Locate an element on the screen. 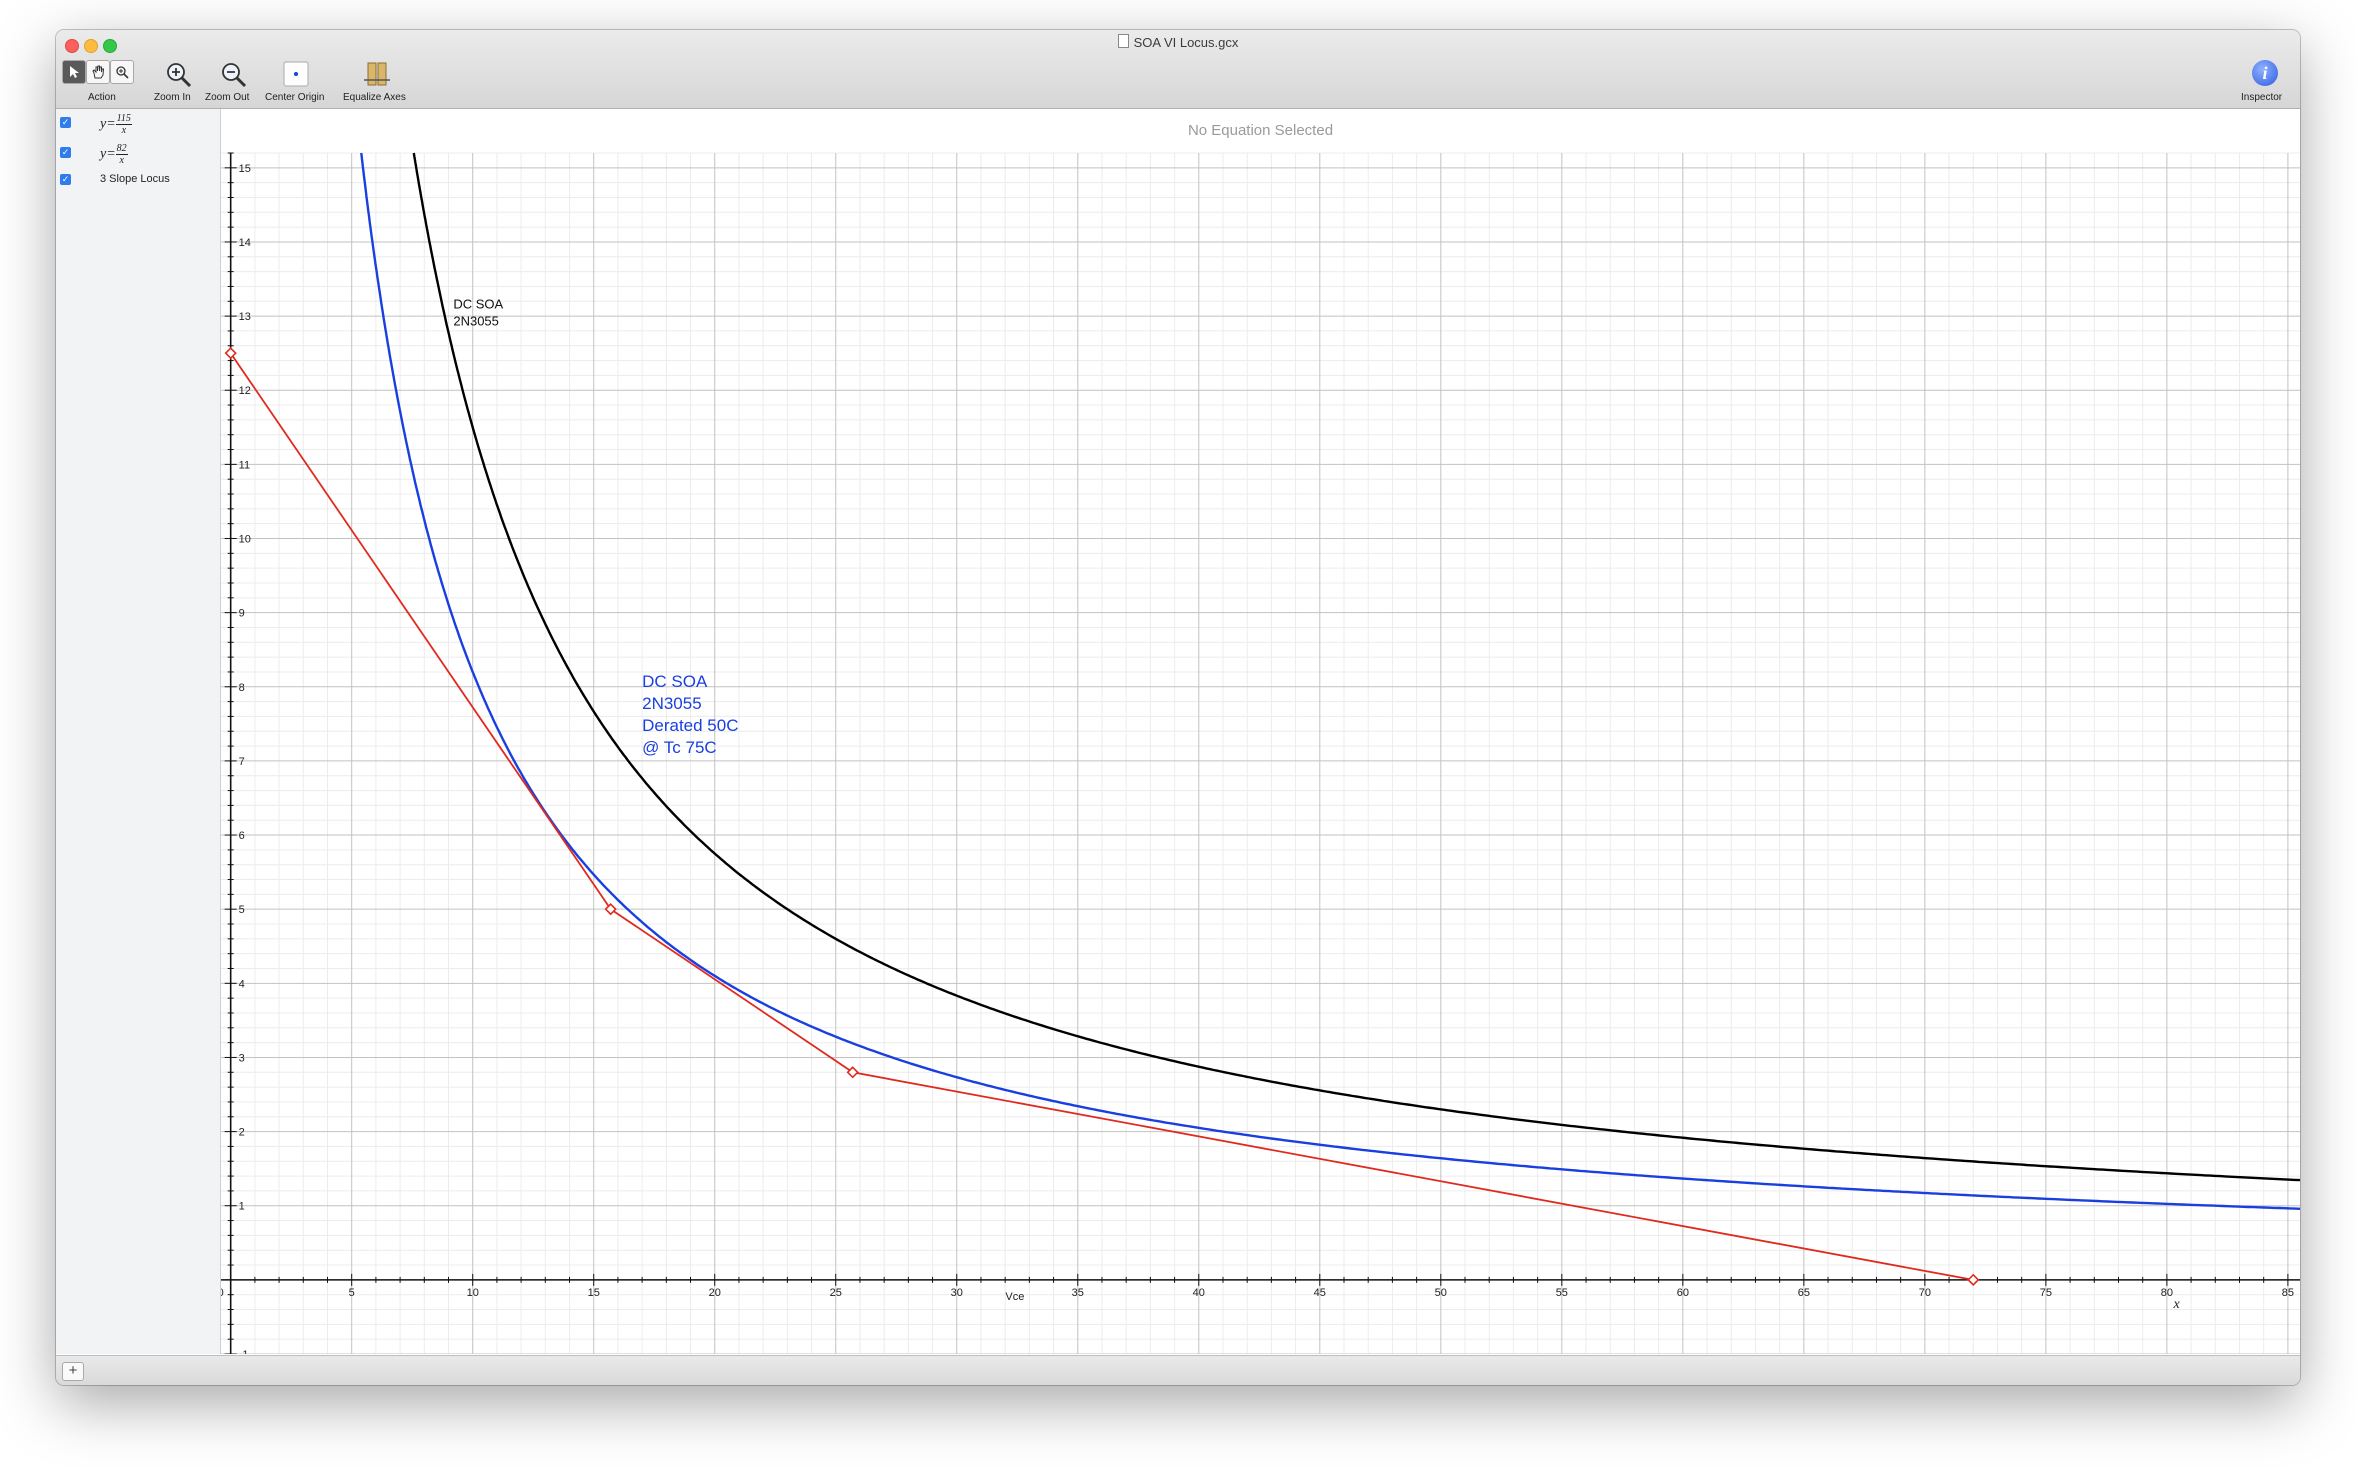  zoom-in-button is located at coordinates (179, 76).